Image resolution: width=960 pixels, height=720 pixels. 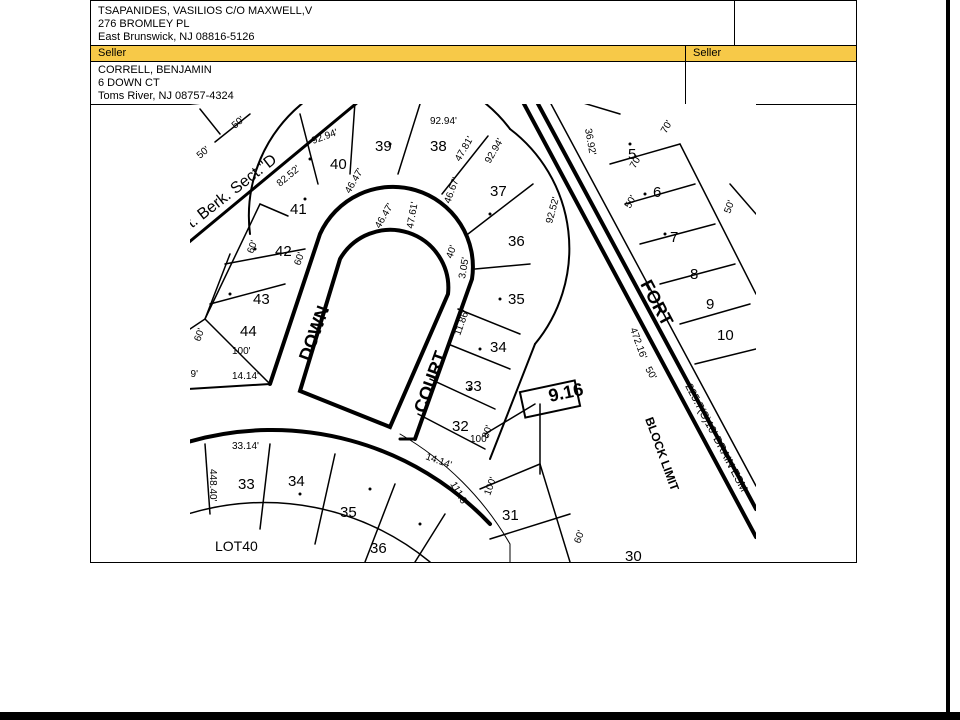 I want to click on seller-address: 6 DOWN CT, so click(x=129, y=83).